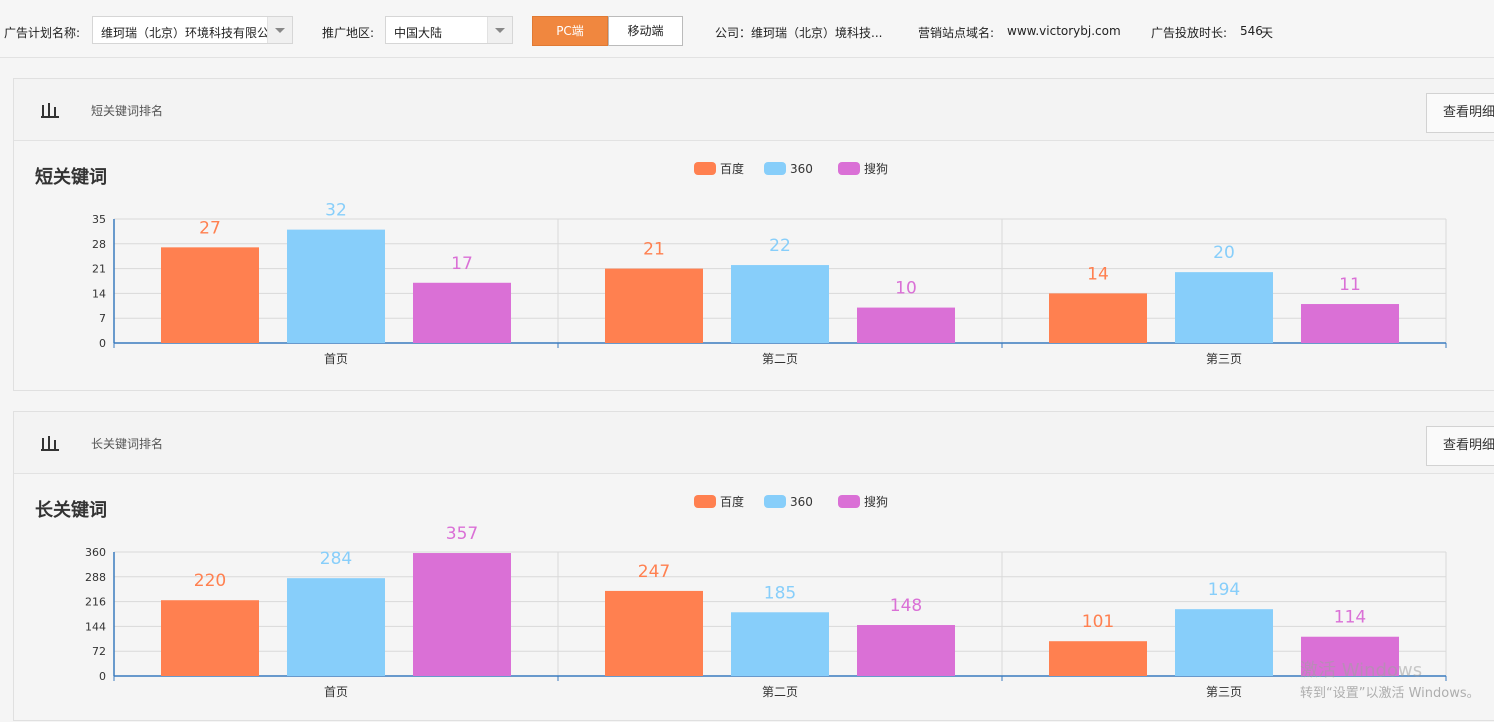  I want to click on data-label: 114, so click(1350, 618).